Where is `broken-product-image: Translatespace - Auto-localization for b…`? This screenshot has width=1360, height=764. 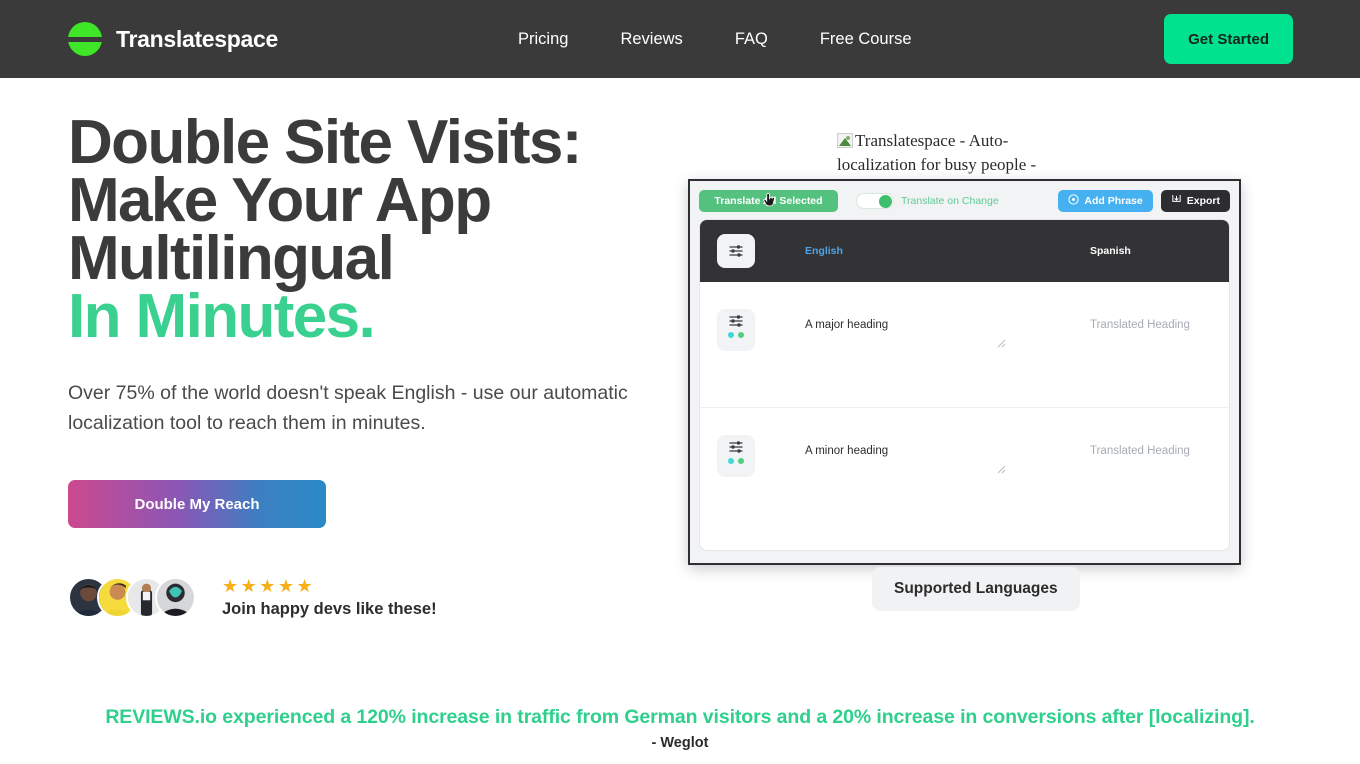
broken-product-image: Translatespace - Auto-localization for b… is located at coordinates (957, 153).